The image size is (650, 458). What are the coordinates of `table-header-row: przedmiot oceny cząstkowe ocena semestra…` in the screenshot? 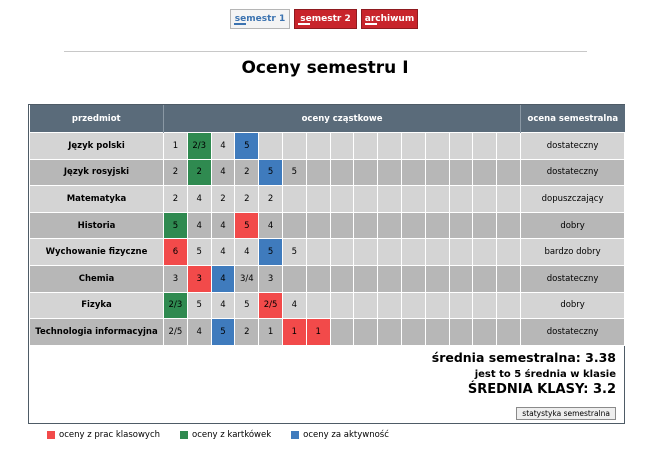 It's located at (327, 119).